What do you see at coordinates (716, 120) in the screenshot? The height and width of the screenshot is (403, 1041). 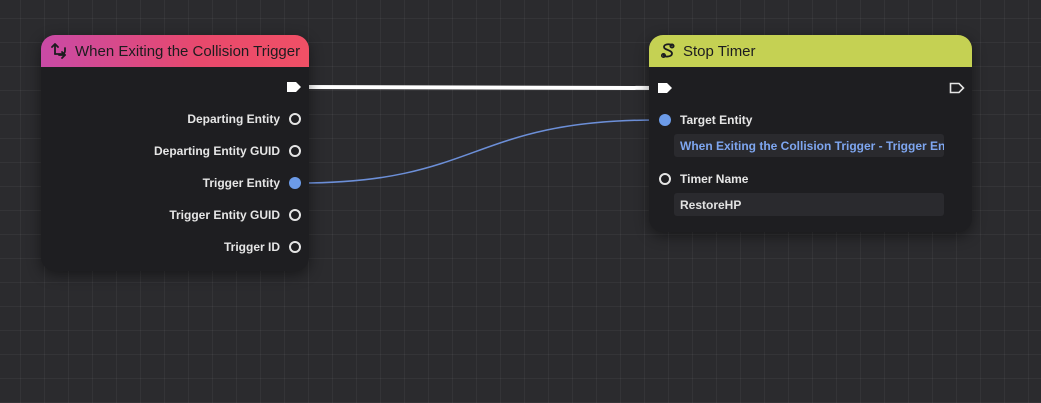 I see `input-label: Target Entity` at bounding box center [716, 120].